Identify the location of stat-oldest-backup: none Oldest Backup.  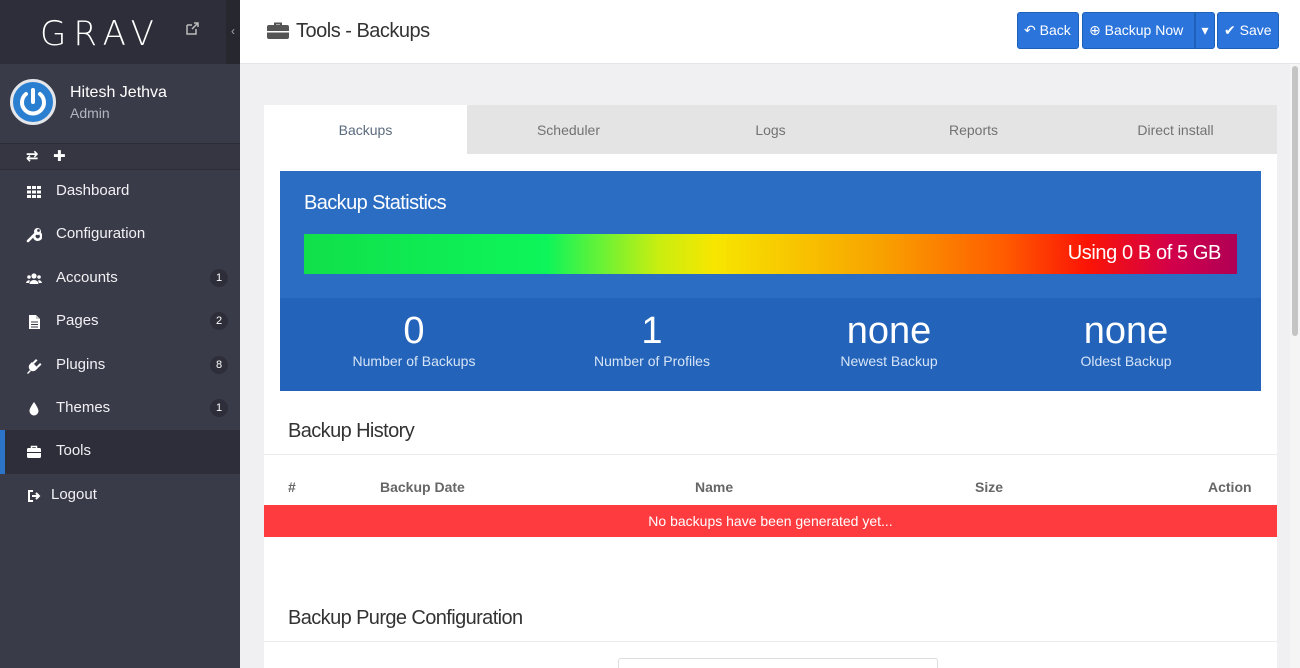
(1126, 338).